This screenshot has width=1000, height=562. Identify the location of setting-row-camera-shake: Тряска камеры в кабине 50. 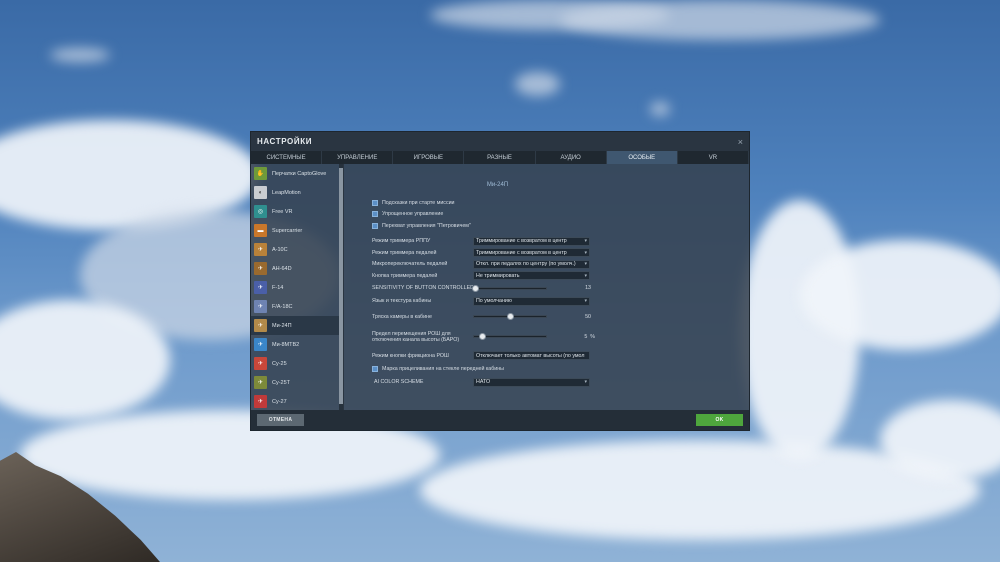
(481, 317).